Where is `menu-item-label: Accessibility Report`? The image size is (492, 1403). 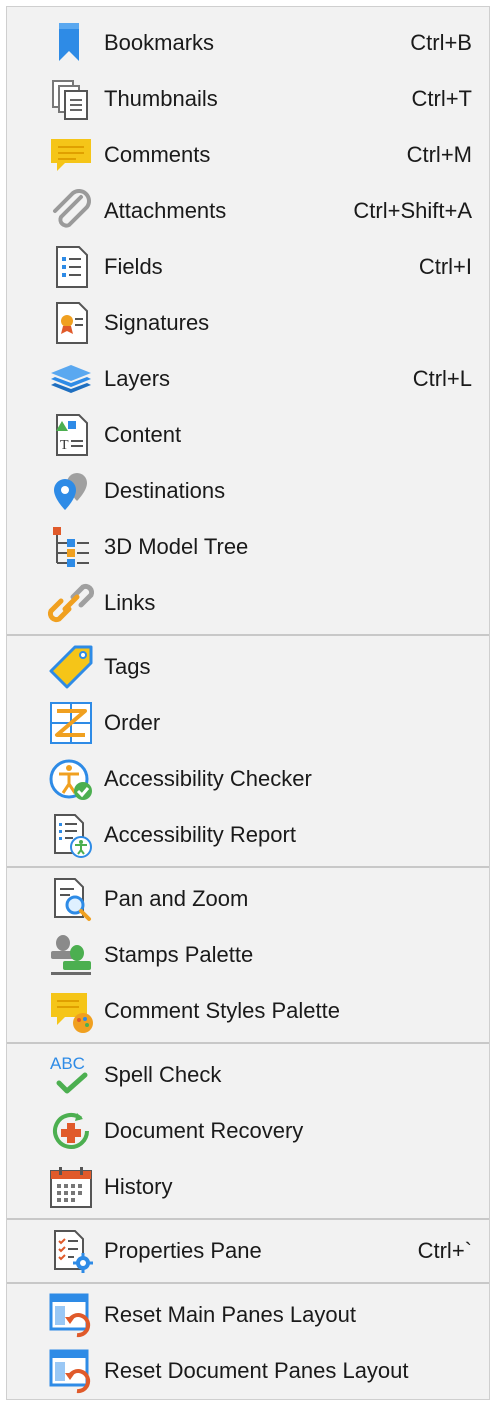
menu-item-label: Accessibility Report is located at coordinates (200, 834).